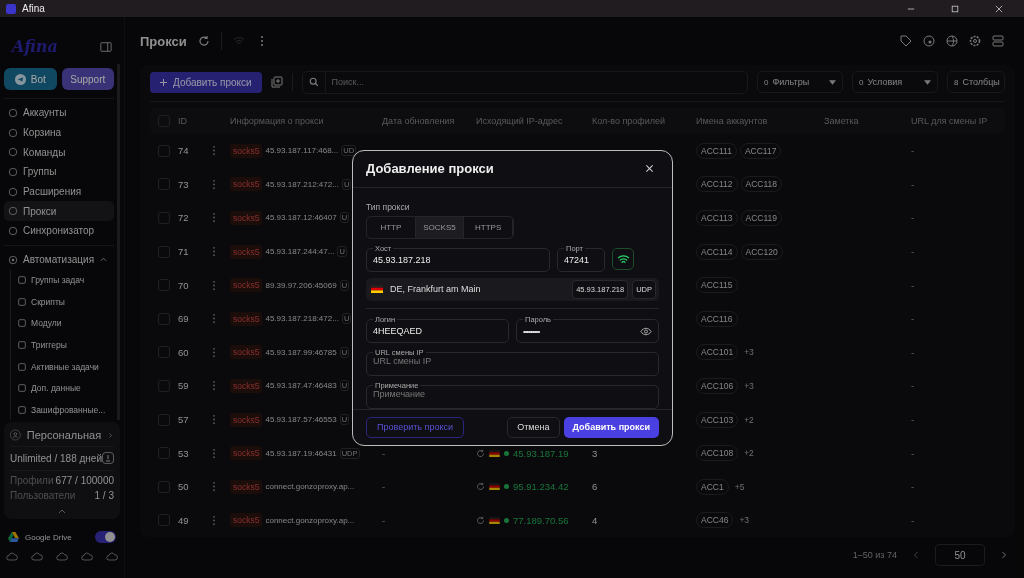  What do you see at coordinates (206, 82) in the screenshot?
I see `add-proxy-button: Добавить прокси` at bounding box center [206, 82].